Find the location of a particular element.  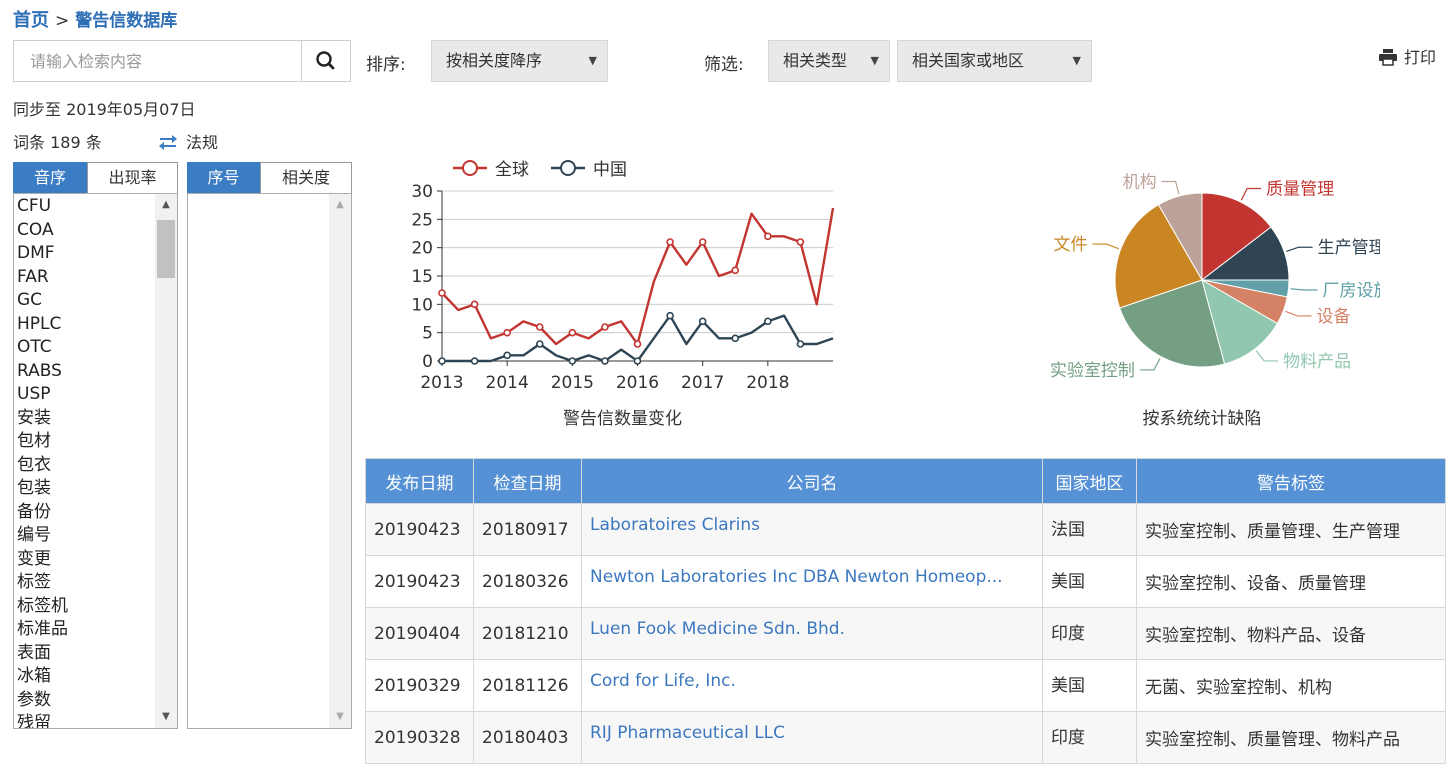

term-list-item: 备份 is located at coordinates (42, 513).